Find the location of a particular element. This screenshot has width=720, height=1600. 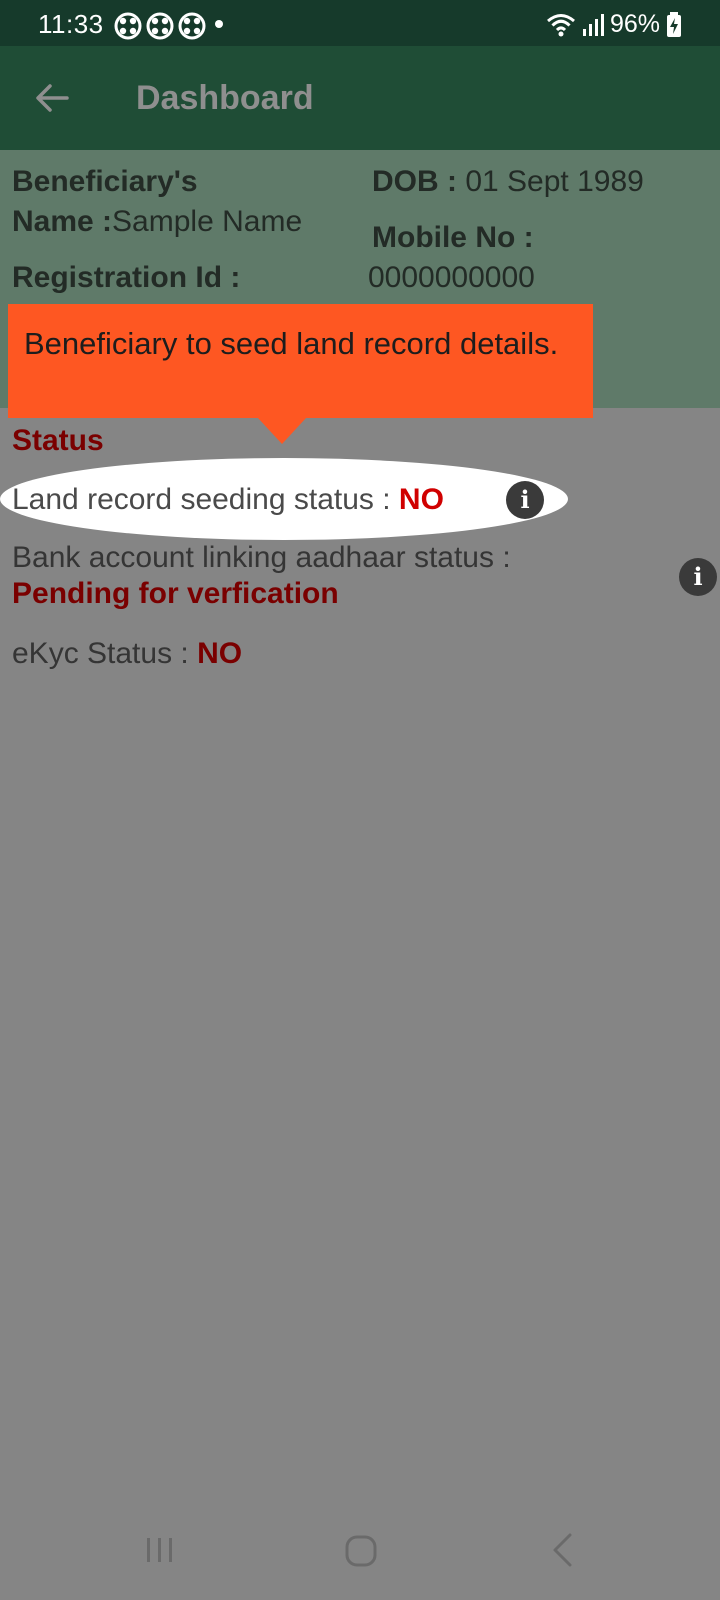

home-icon is located at coordinates (361, 1551).